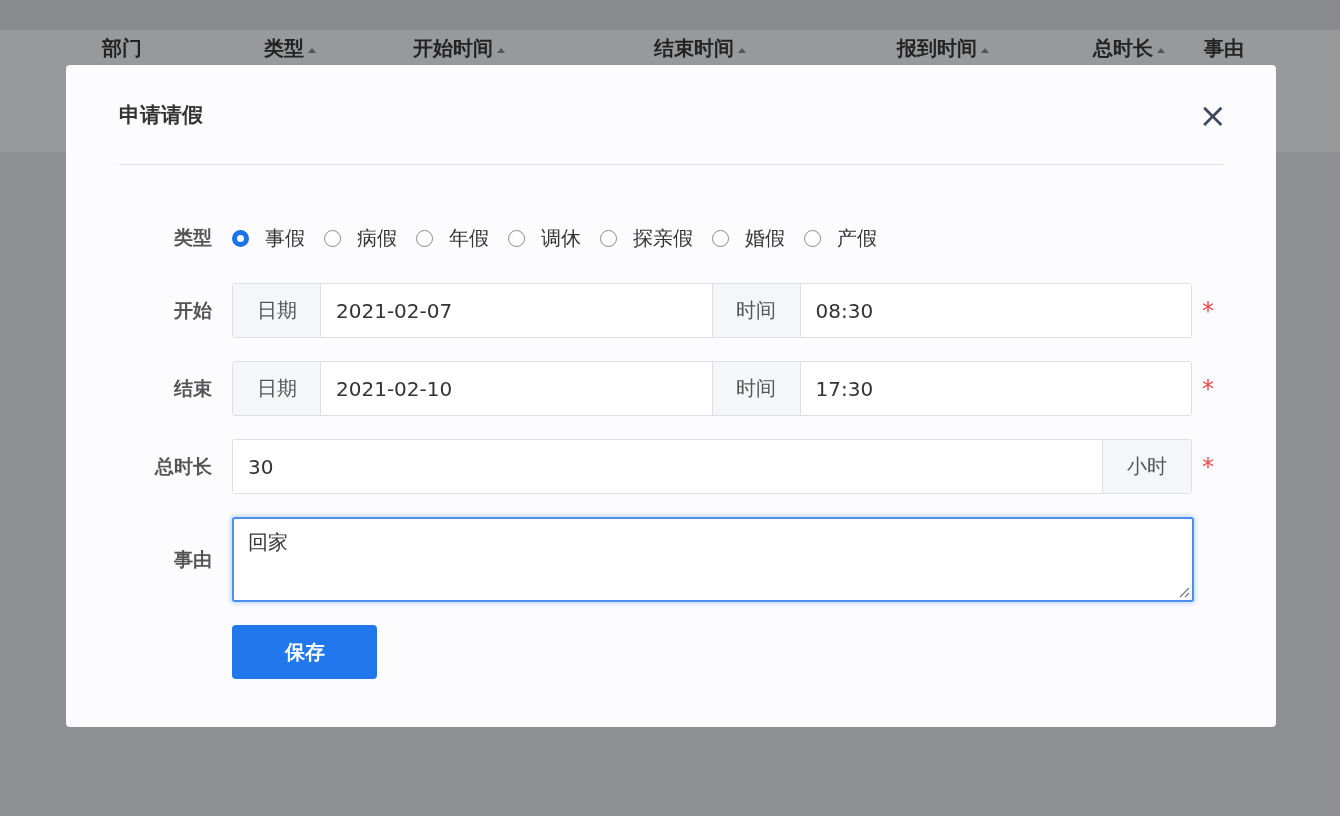  I want to click on column-header: 类型, so click(338, 48).